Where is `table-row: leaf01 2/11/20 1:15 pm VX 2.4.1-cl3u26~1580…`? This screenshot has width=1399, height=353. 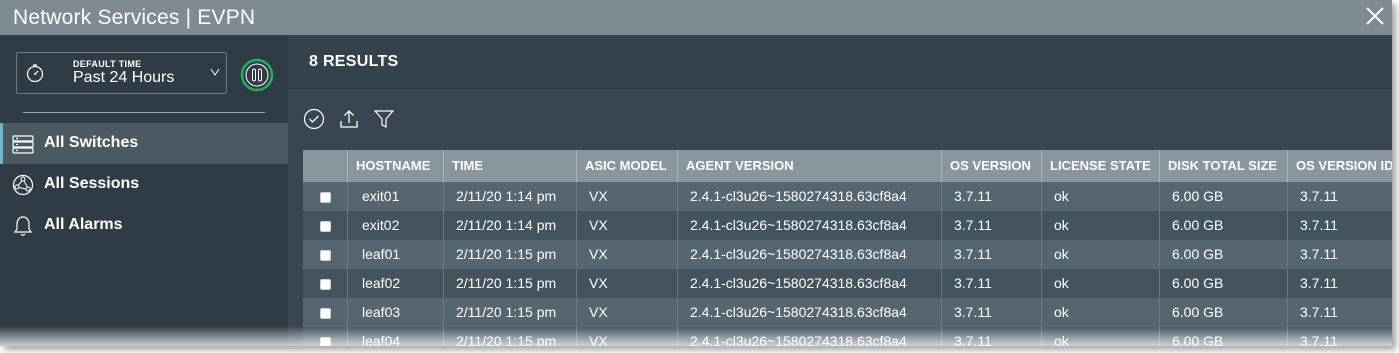
table-row: leaf01 2/11/20 1:15 pm VX 2.4.1-cl3u26~1580… is located at coordinates (847, 254).